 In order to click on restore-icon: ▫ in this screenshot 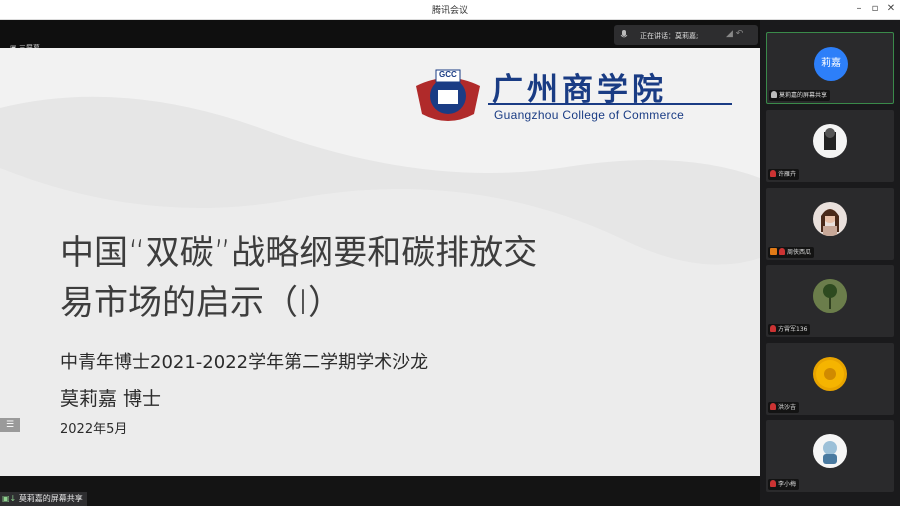, I will do `click(875, 9)`.